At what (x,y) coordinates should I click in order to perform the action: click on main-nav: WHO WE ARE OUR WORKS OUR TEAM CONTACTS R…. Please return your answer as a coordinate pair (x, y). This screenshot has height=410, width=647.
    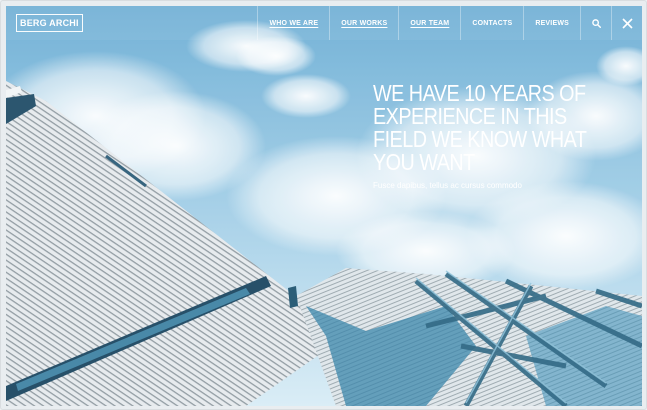
    Looking at the image, I should click on (449, 23).